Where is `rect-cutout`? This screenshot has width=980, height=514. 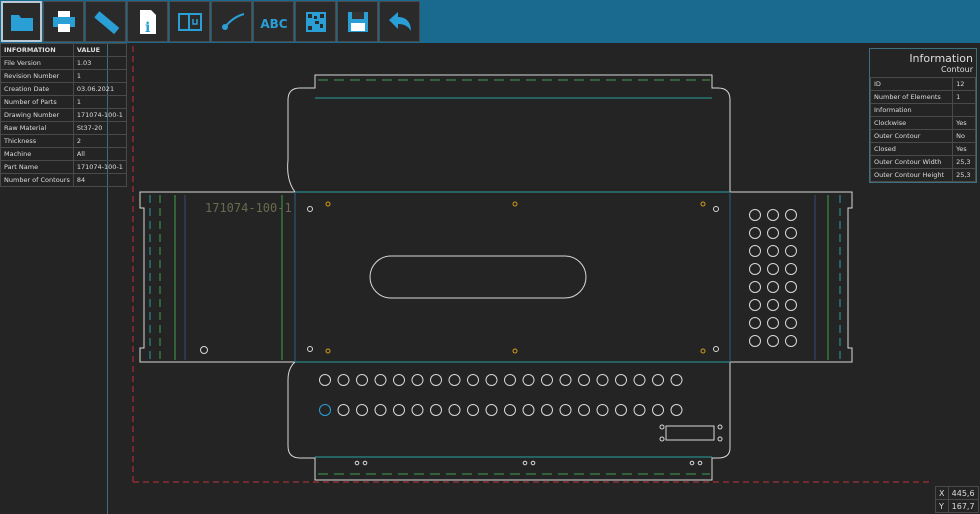 rect-cutout is located at coordinates (690, 433).